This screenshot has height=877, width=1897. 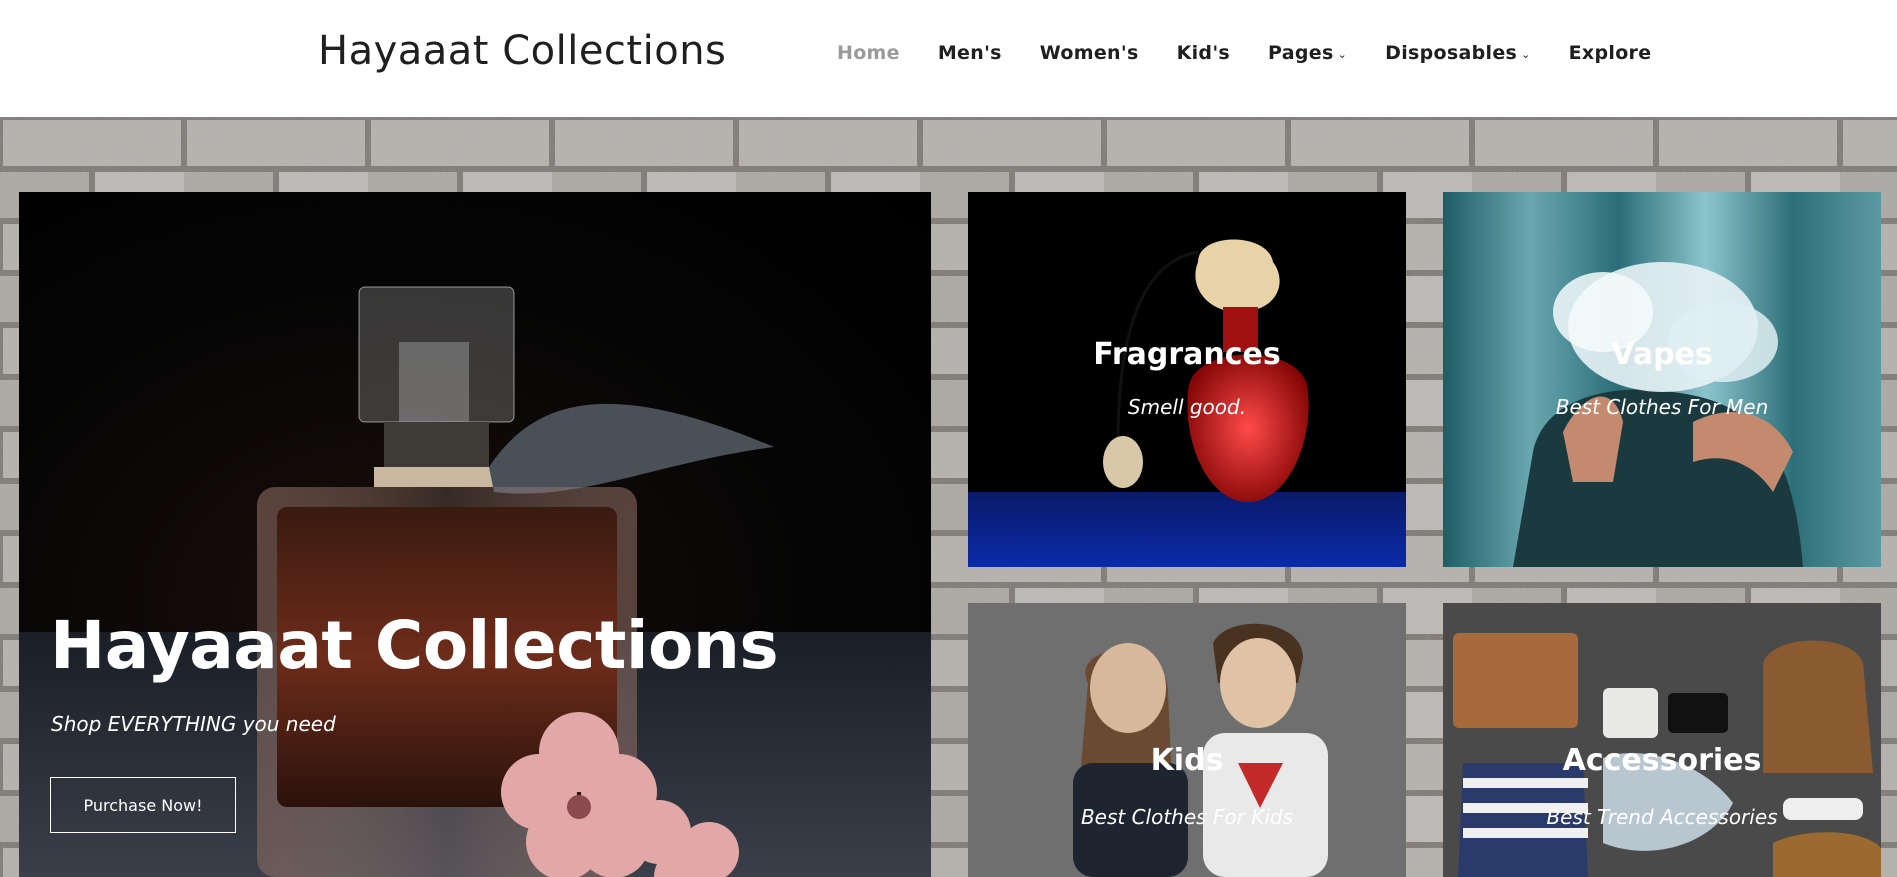 I want to click on kids-title: Kids, so click(x=1187, y=760).